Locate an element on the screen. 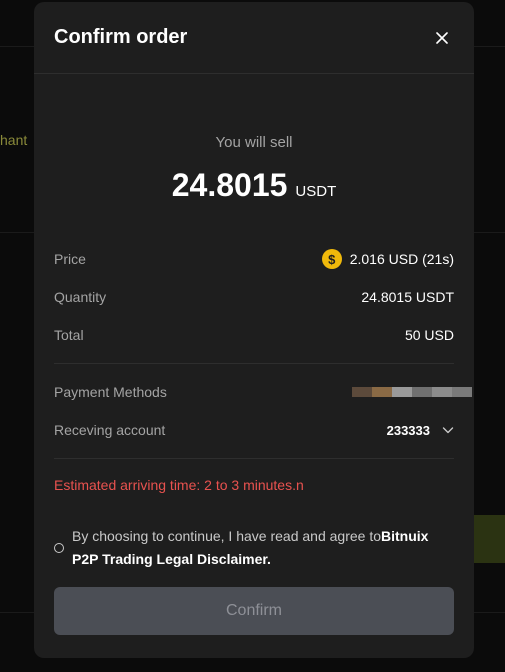 The height and width of the screenshot is (672, 505). receiving-account-select: 233333 is located at coordinates (420, 430).